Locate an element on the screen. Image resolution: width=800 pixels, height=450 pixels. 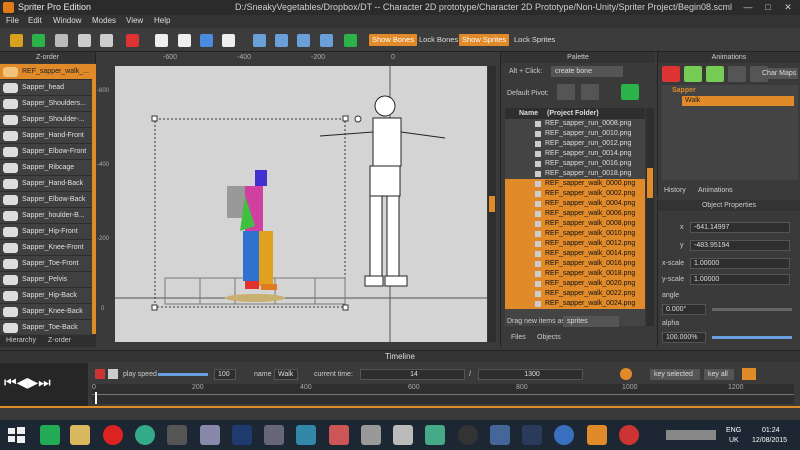
open-file-icon is located at coordinates (184, 40).